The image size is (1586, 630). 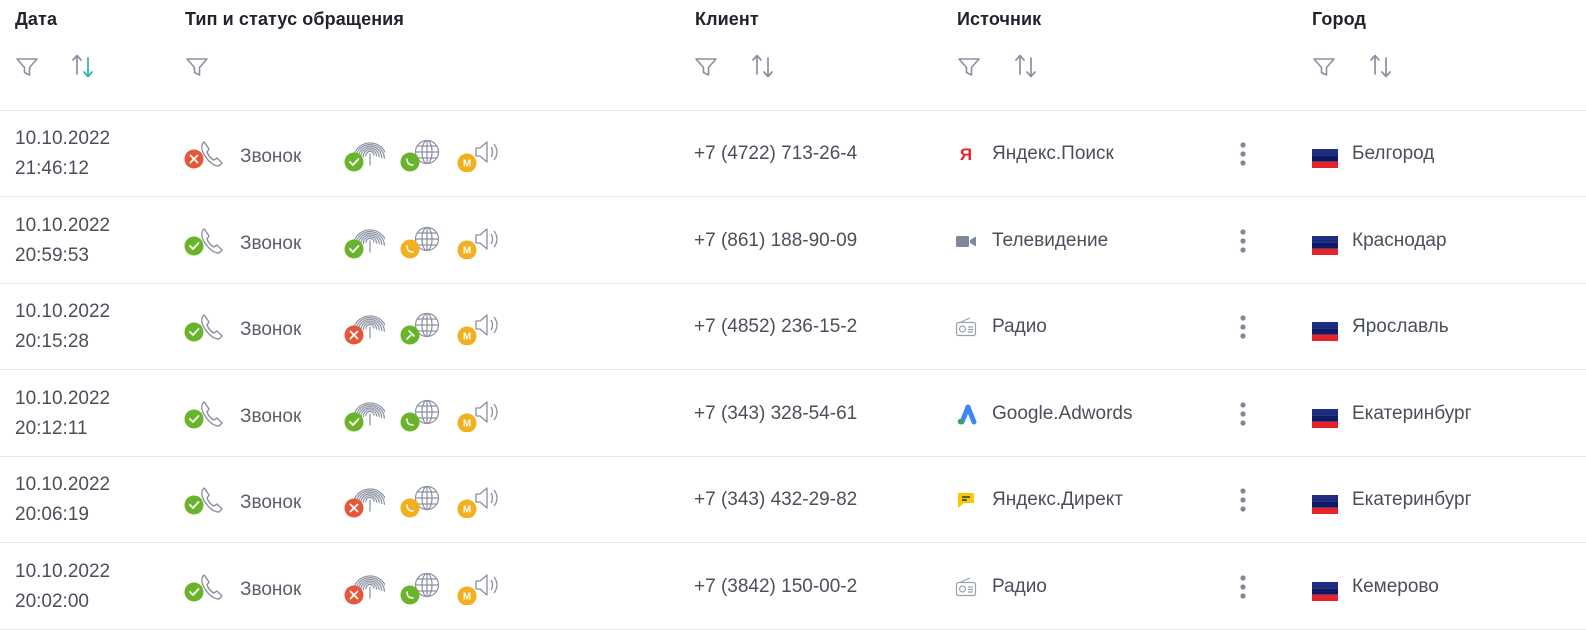 What do you see at coordinates (775, 414) in the screenshot?
I see `client-phone: +7 (343) 328-54-61` at bounding box center [775, 414].